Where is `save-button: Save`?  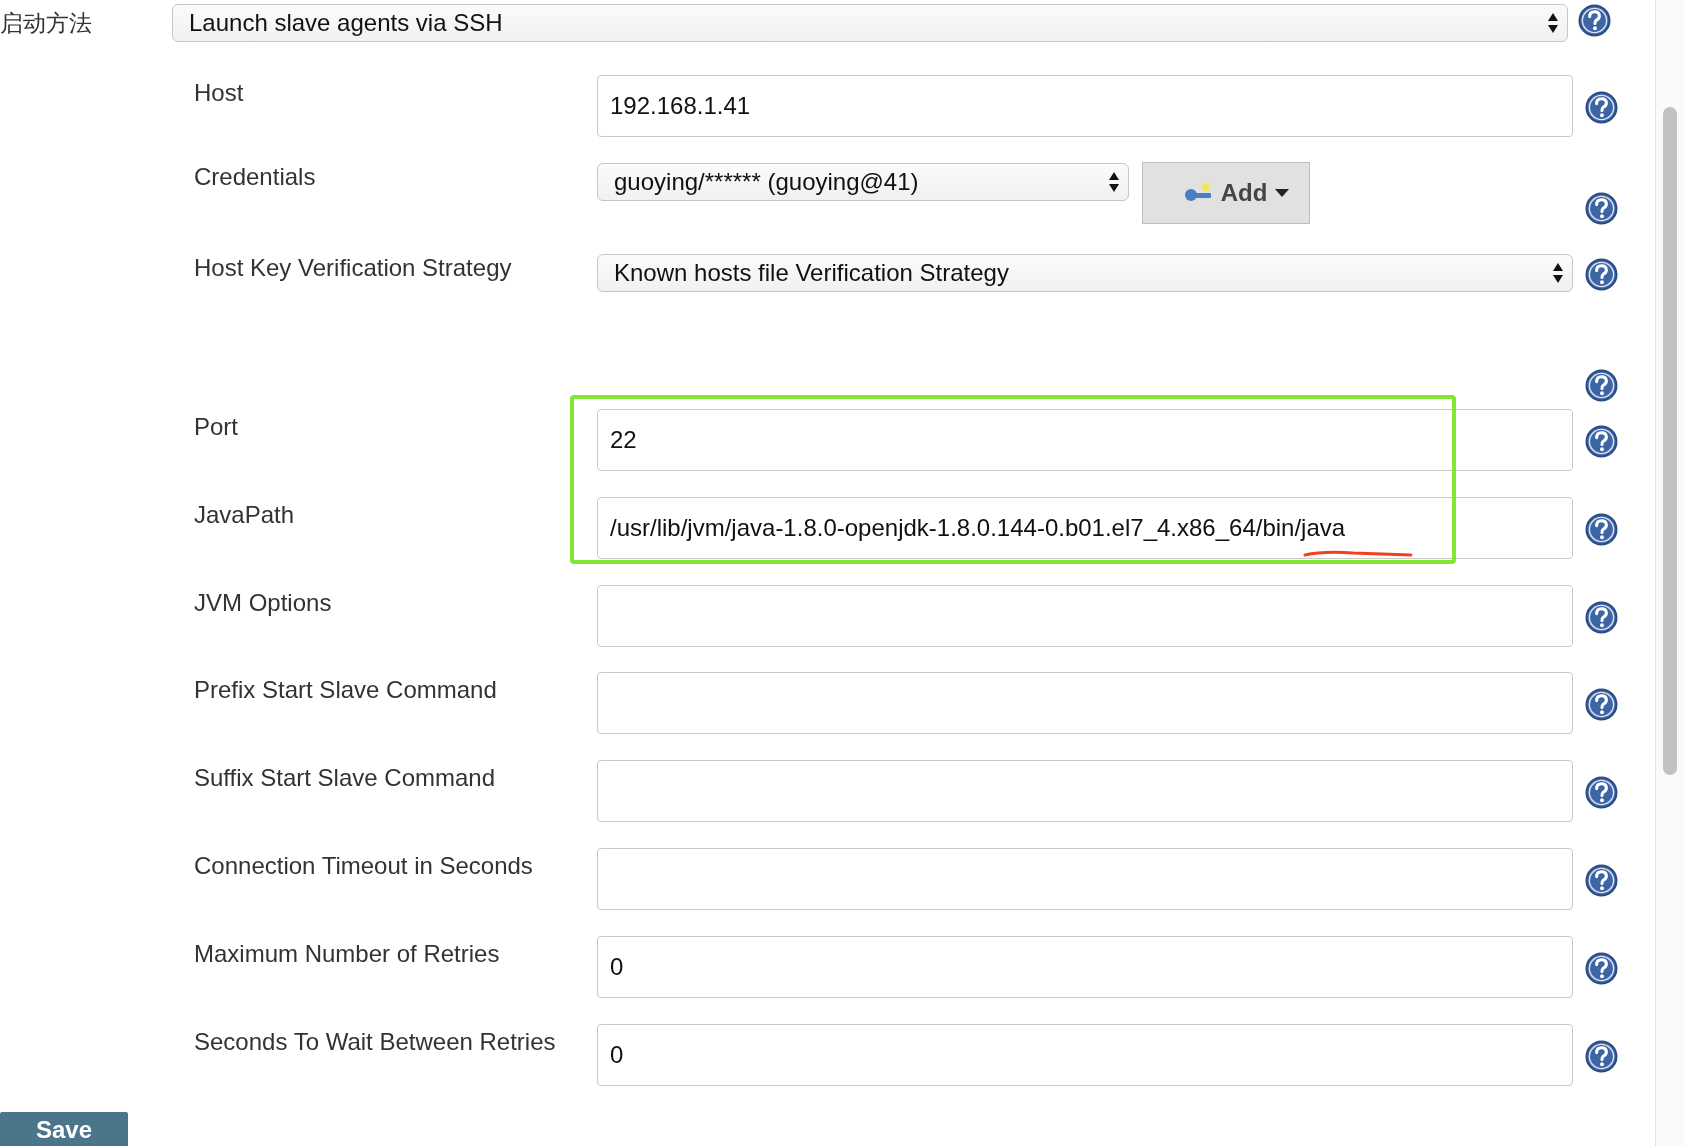
save-button: Save is located at coordinates (64, 1129).